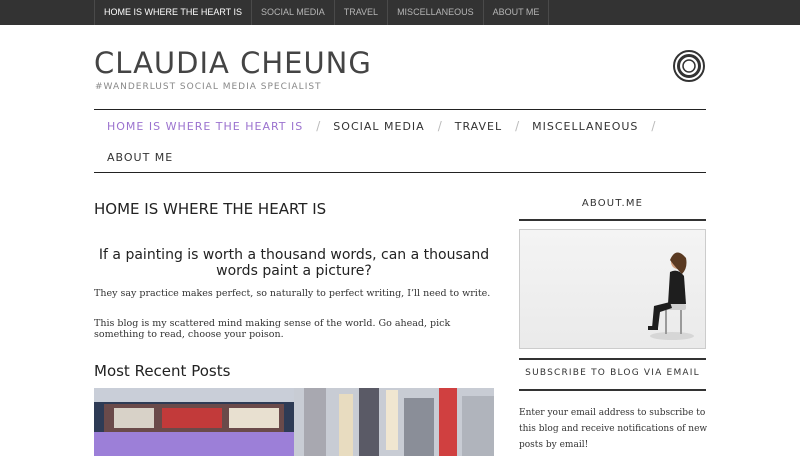 This screenshot has height=456, width=800. I want to click on top-nav-travel: TRAVEL, so click(362, 12).